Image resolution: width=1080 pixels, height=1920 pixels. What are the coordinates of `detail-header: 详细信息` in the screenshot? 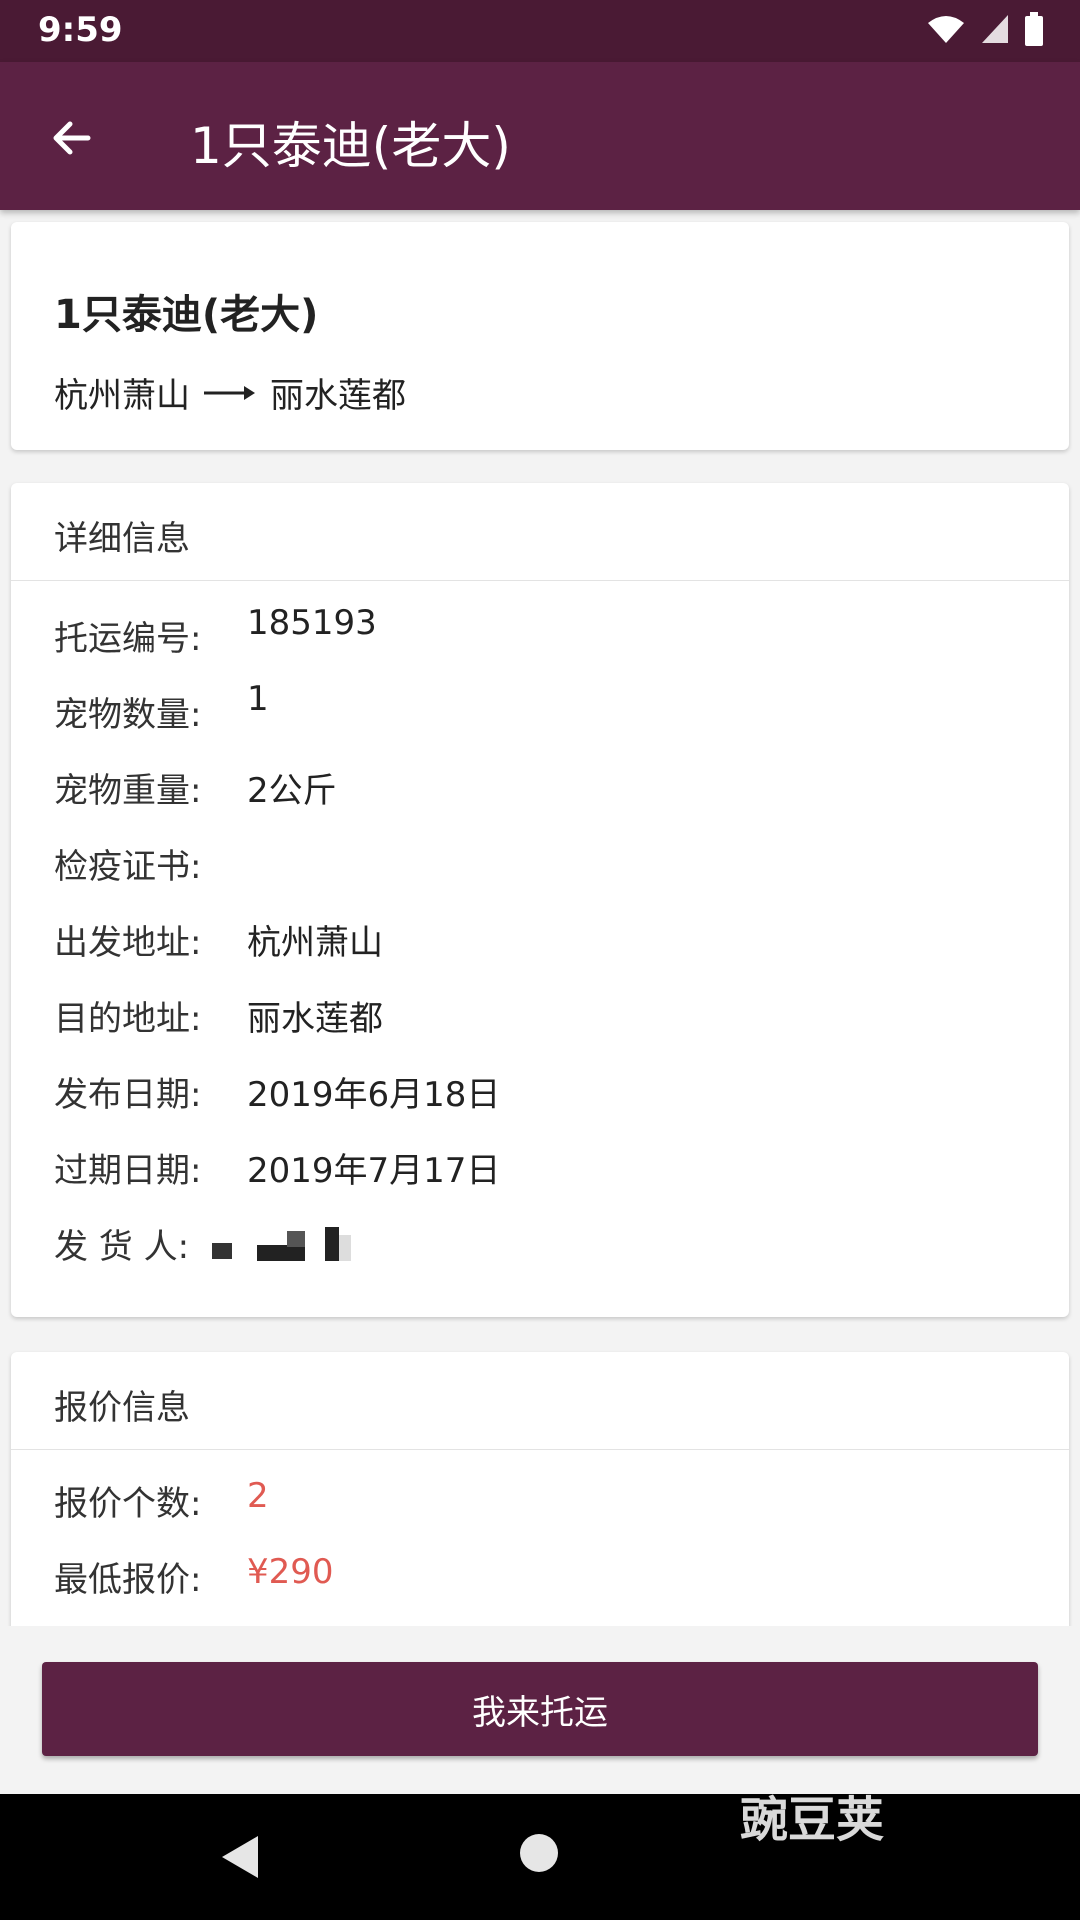 It's located at (540, 532).